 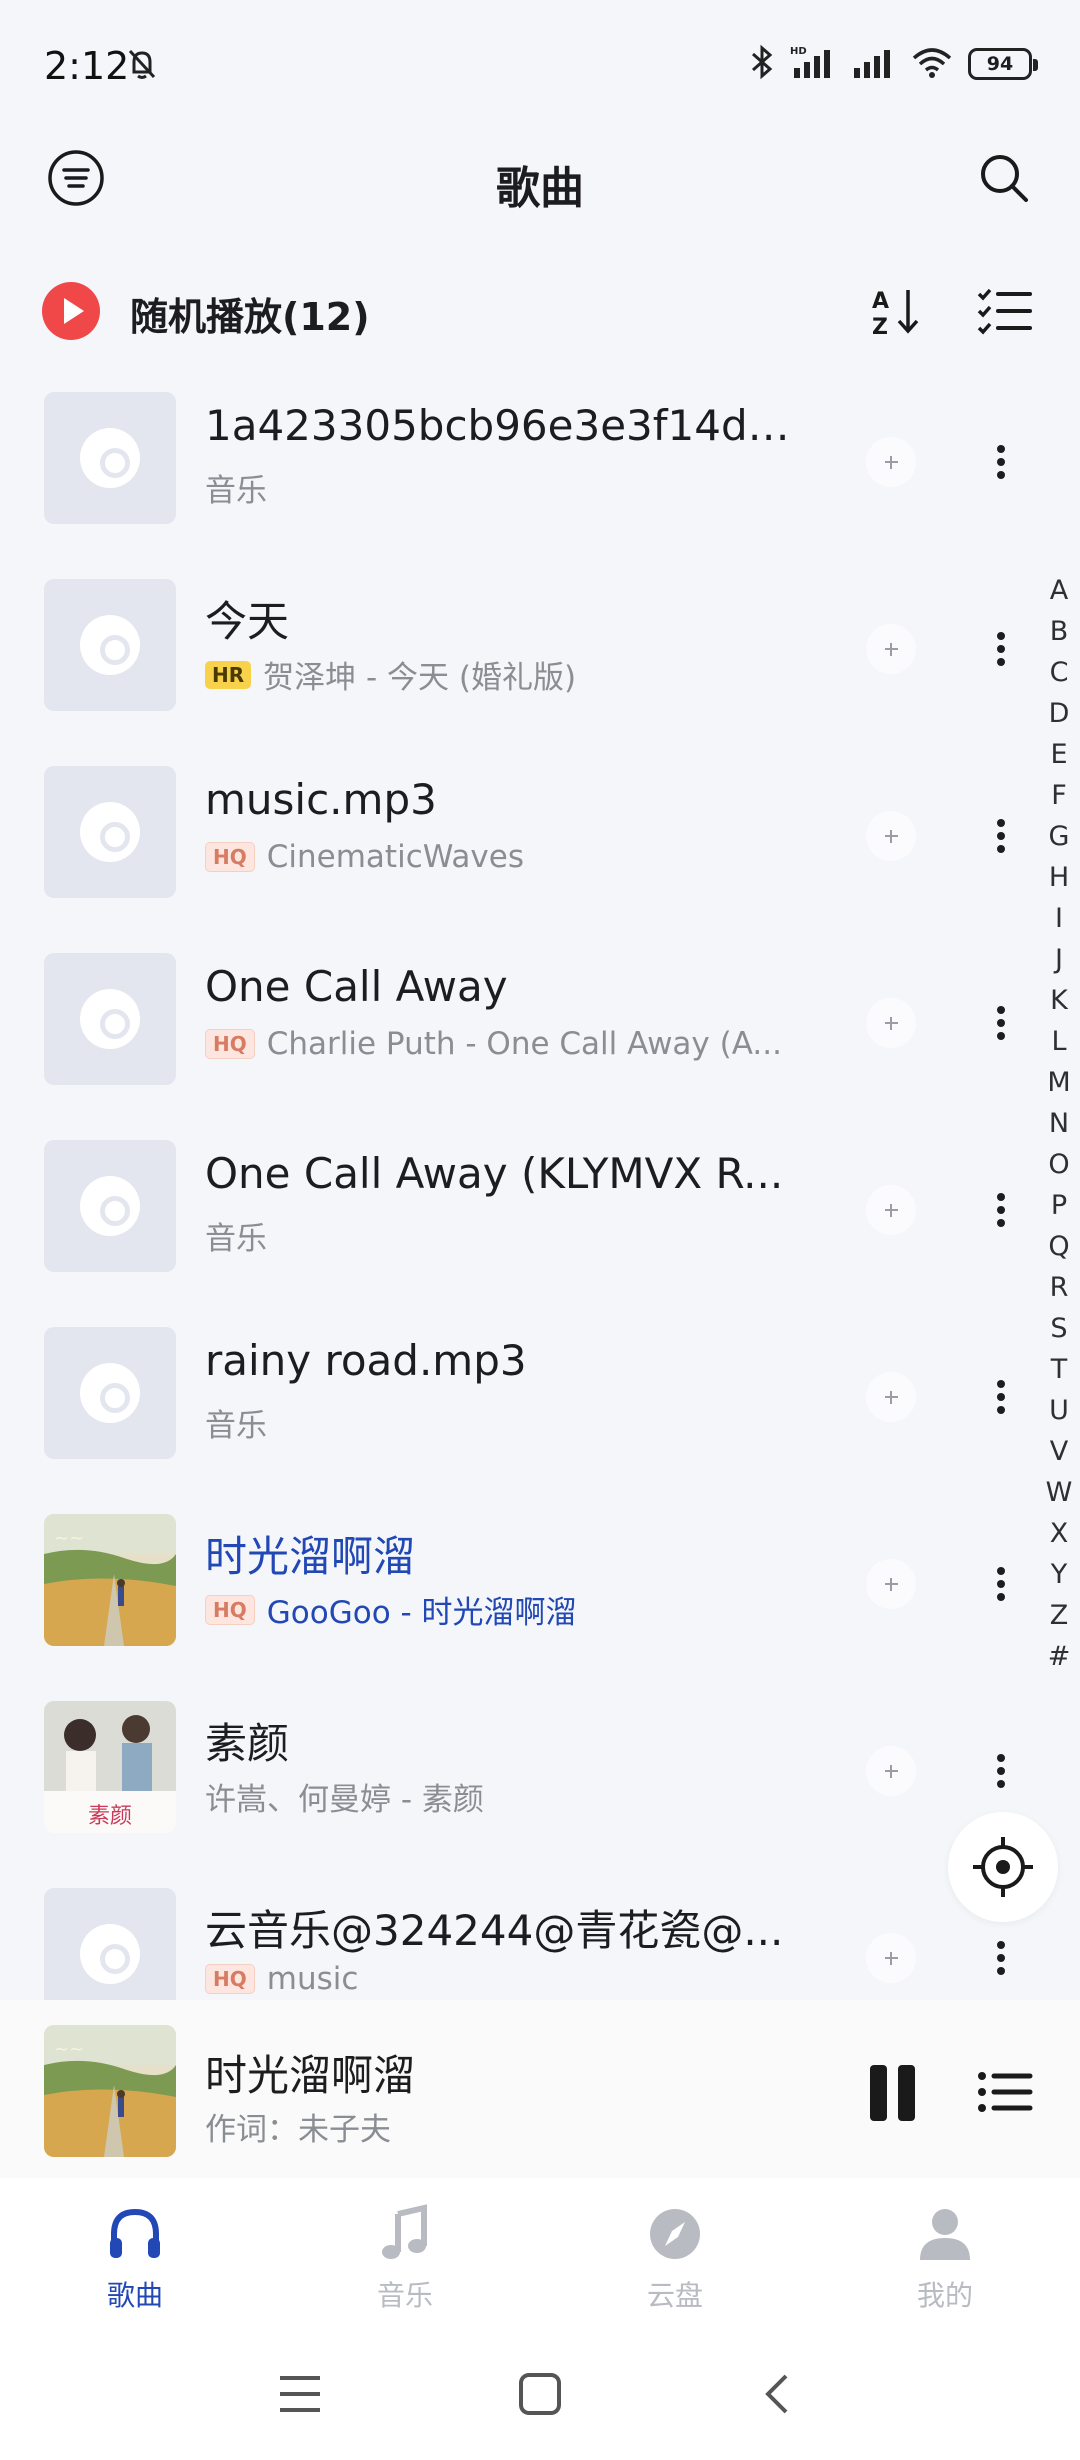 What do you see at coordinates (893, 2093) in the screenshot?
I see `pause-icon` at bounding box center [893, 2093].